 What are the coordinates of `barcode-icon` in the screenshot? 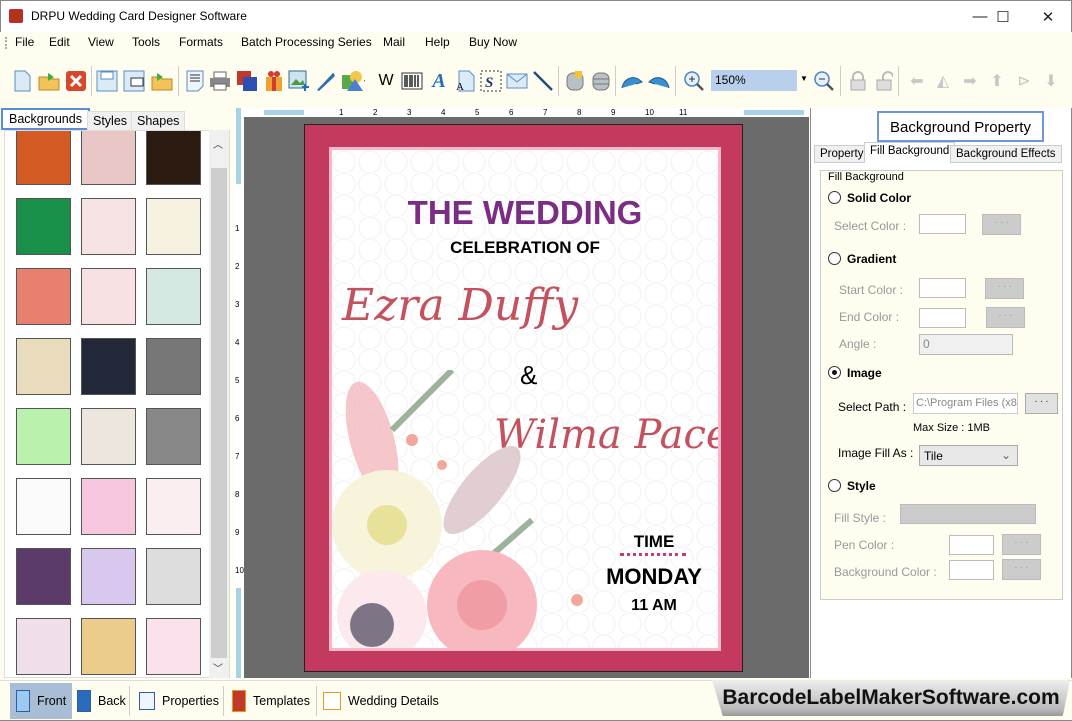 It's located at (412, 81).